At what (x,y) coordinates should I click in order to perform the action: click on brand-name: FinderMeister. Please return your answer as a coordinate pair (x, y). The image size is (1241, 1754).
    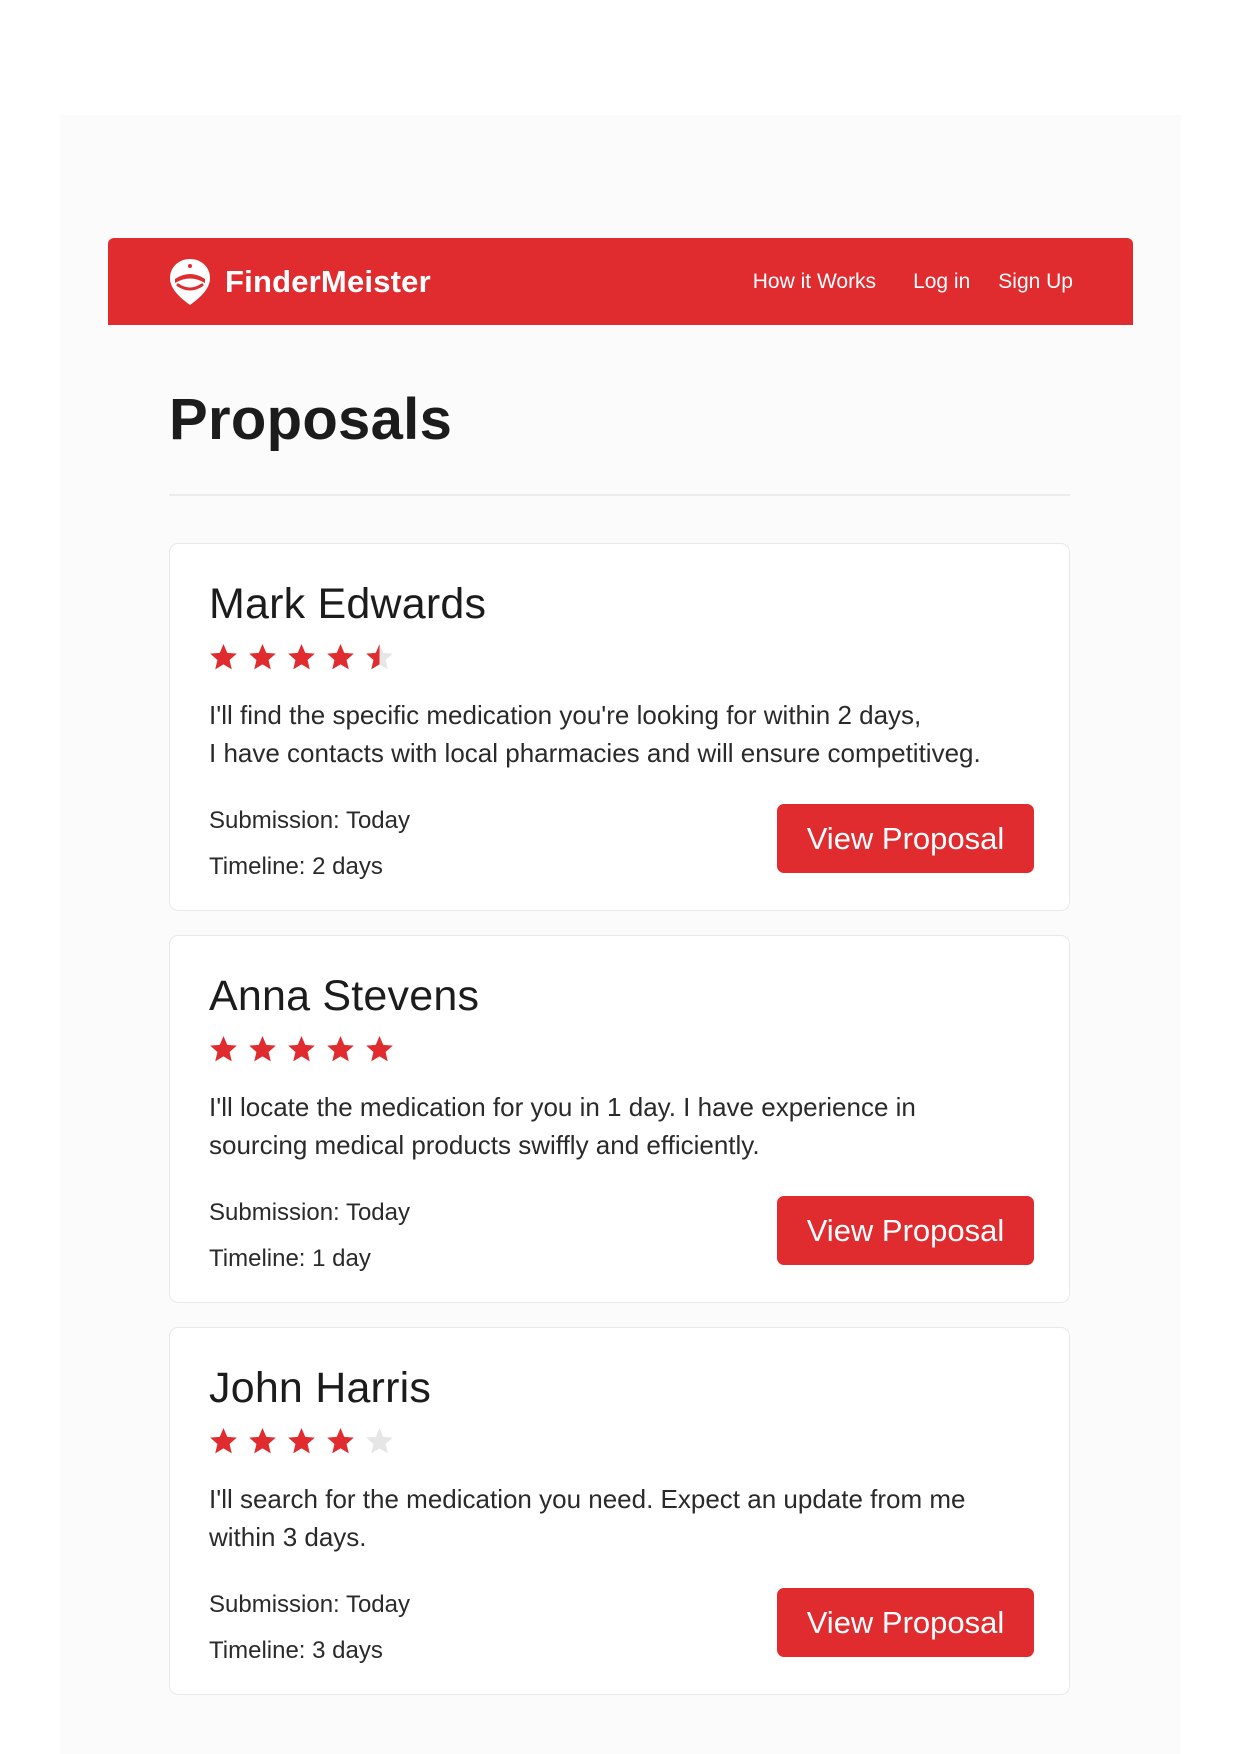
    Looking at the image, I should click on (328, 281).